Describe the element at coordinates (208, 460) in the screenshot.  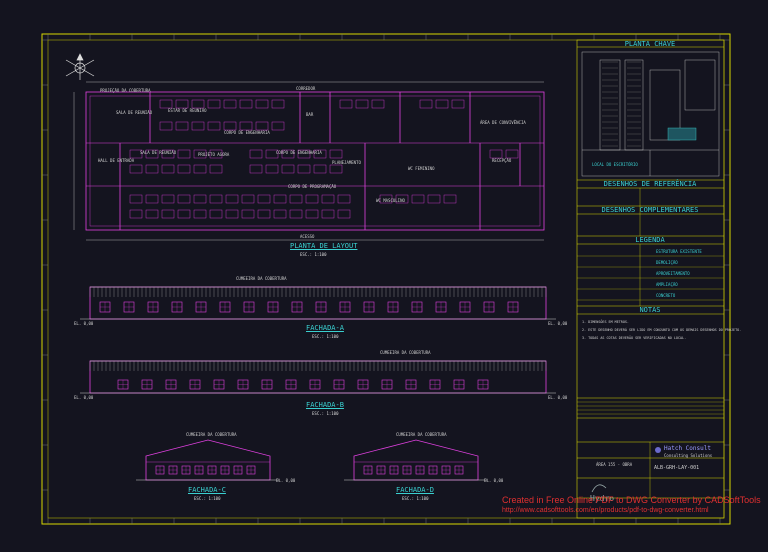
I see `facade-c-drawing` at that location.